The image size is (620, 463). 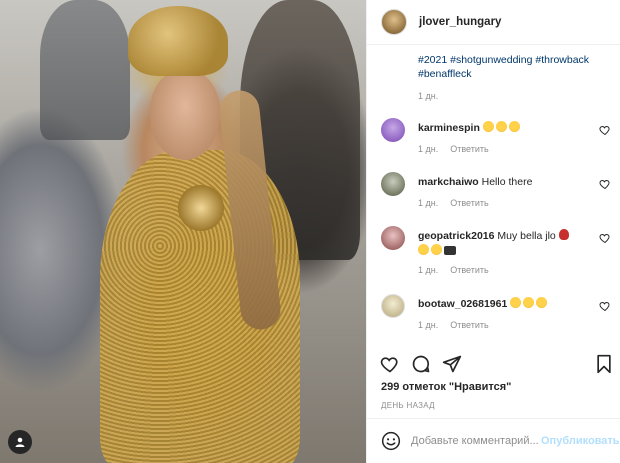 I want to click on comment-username: geopatrick2016, so click(x=456, y=236).